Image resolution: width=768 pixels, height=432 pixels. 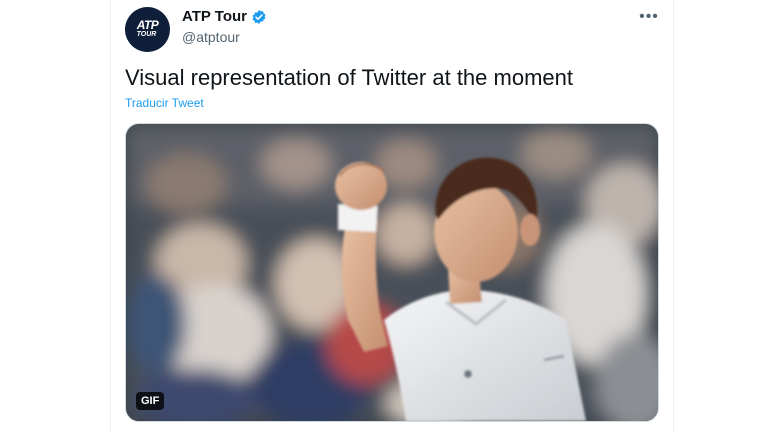 I want to click on more-options-icon: •••, so click(x=649, y=16).